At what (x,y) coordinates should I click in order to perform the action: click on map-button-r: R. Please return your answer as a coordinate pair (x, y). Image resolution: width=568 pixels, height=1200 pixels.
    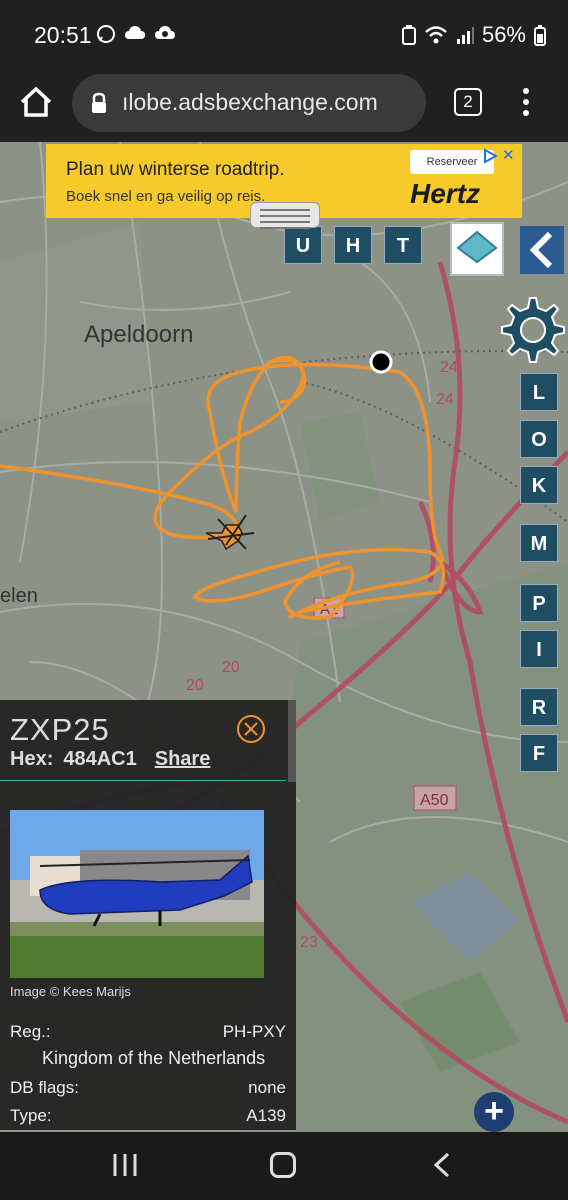
    Looking at the image, I should click on (539, 707).